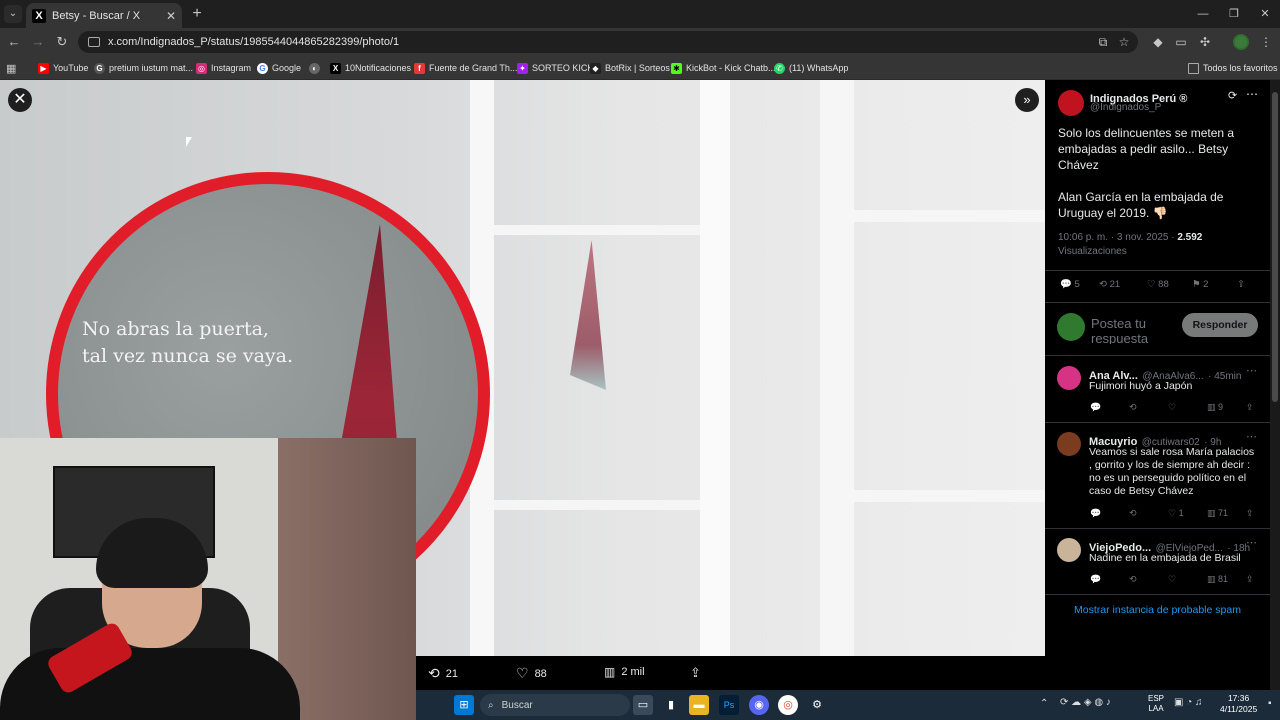 The image size is (1280, 720). I want to click on views-button: ▥ 2 mil, so click(624, 672).